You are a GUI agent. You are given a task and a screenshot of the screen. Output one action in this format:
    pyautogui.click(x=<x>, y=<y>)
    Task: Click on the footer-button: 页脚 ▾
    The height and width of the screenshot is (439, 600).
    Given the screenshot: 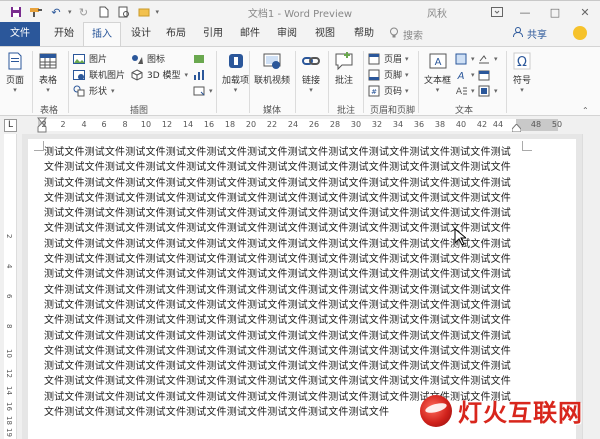 What is the action you would take?
    pyautogui.click(x=388, y=74)
    